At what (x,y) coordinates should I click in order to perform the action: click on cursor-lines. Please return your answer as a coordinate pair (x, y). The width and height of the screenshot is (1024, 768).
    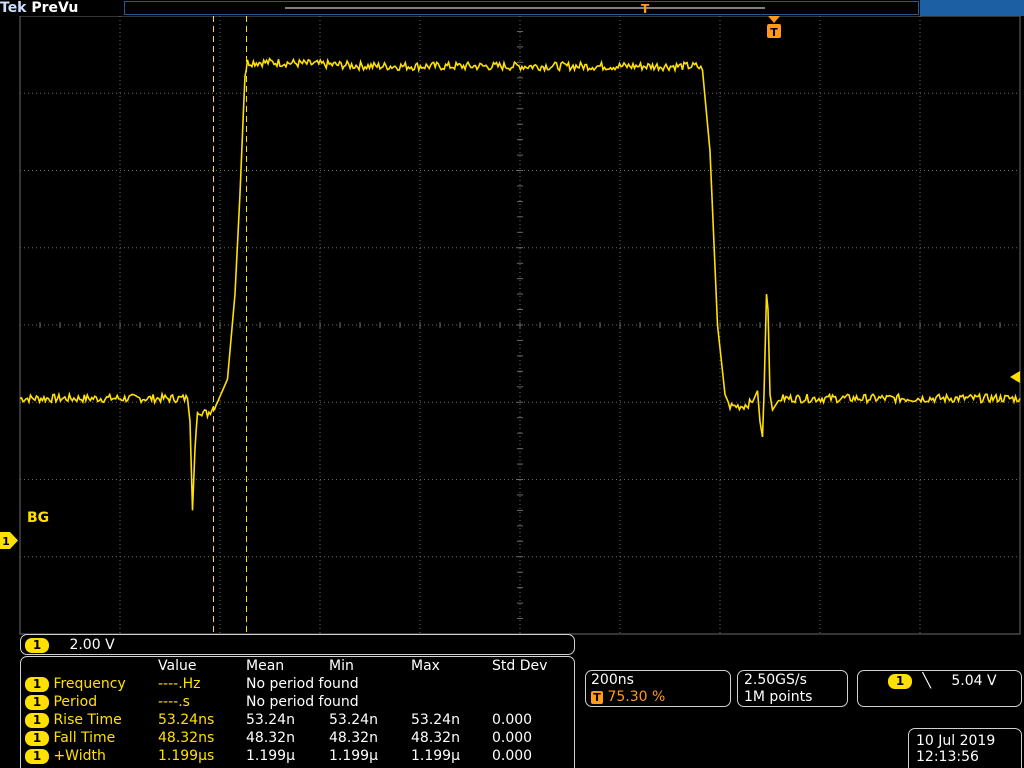
    Looking at the image, I should click on (230, 325).